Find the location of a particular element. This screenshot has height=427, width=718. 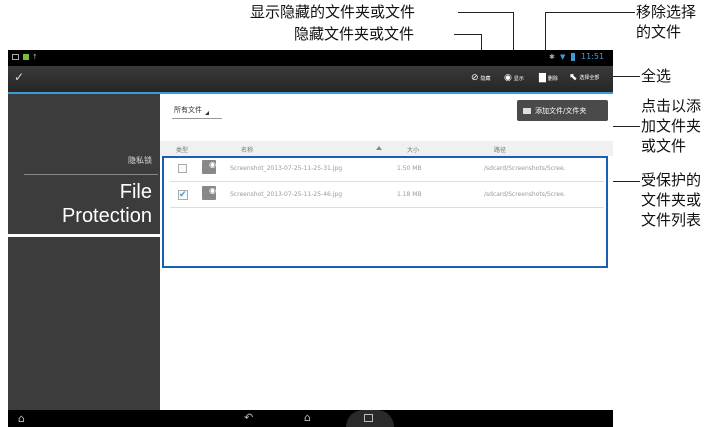

leader-protected is located at coordinates (625, 181).